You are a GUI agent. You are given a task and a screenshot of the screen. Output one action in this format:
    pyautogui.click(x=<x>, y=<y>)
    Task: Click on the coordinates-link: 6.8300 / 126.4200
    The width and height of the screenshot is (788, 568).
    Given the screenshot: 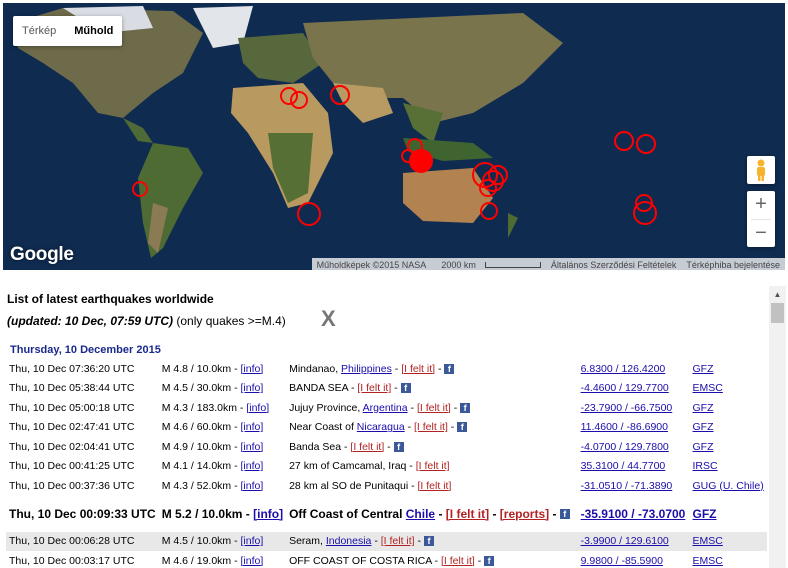 What is the action you would take?
    pyautogui.click(x=623, y=369)
    